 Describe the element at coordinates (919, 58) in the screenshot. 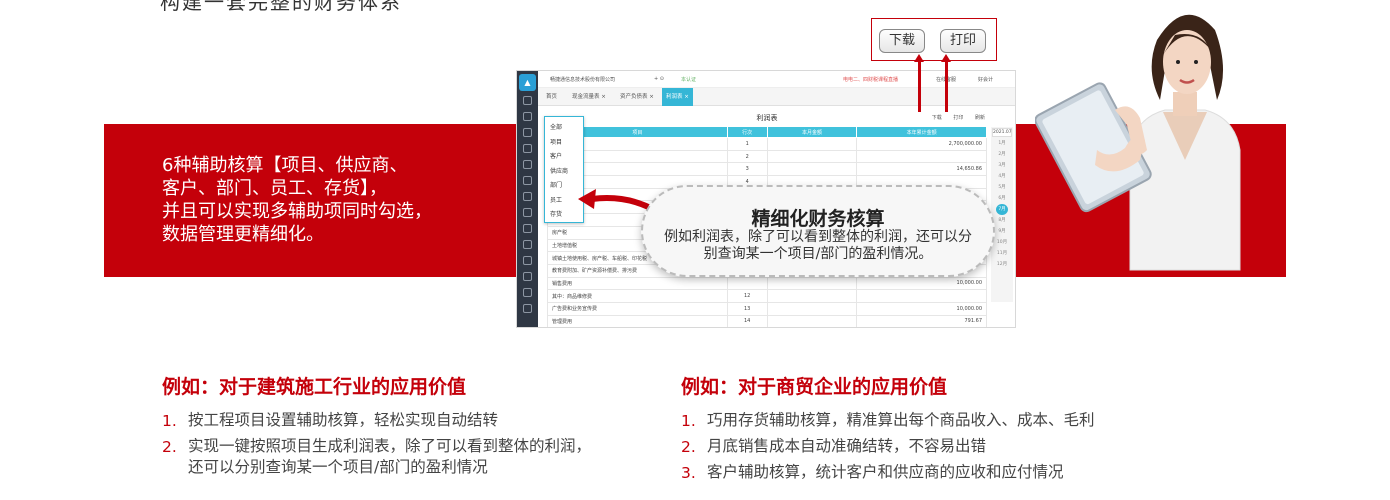

I see `download-pointer-head` at that location.